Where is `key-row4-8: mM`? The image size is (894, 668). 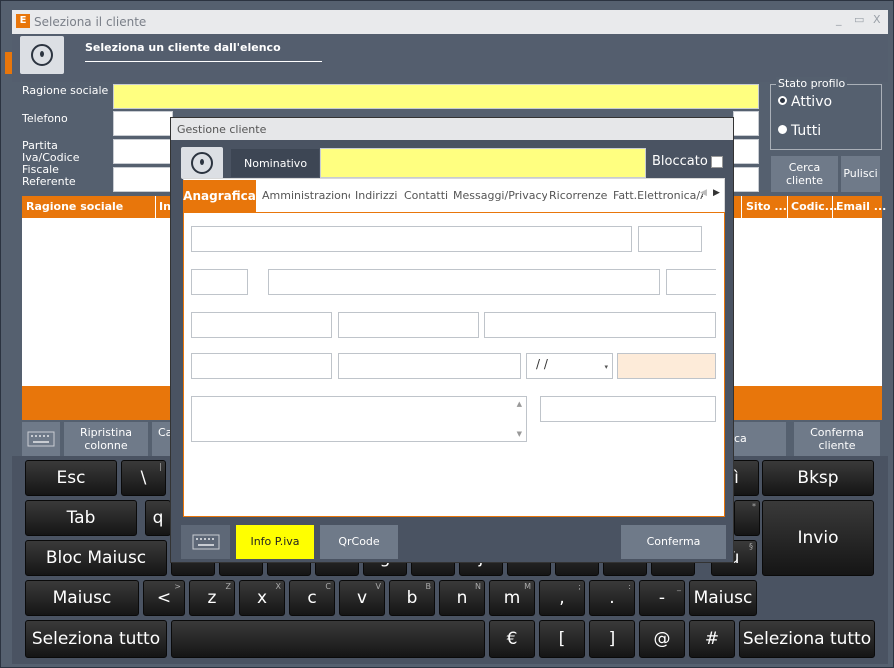
key-row4-8: mM is located at coordinates (512, 598).